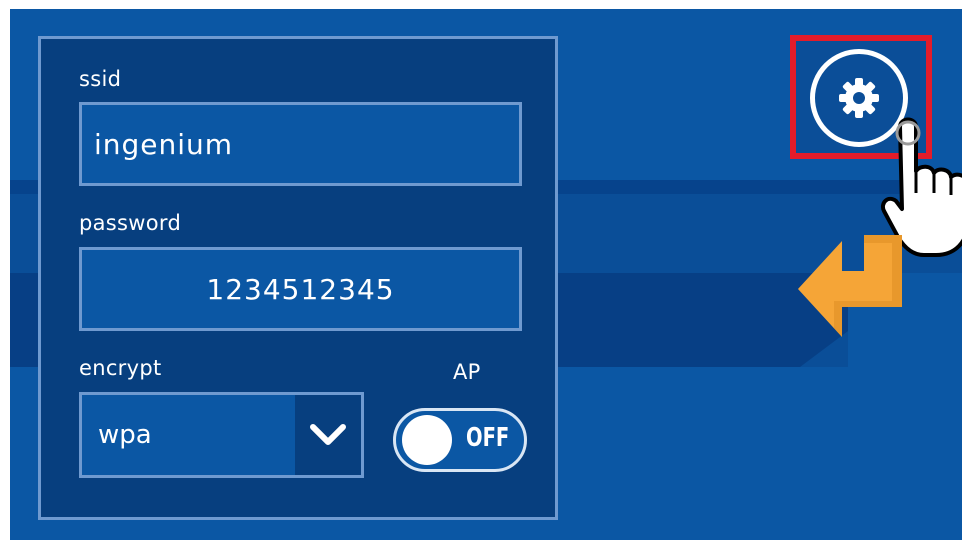 This screenshot has width=962, height=540. What do you see at coordinates (120, 368) in the screenshot?
I see `encrypt-label: encrypt` at bounding box center [120, 368].